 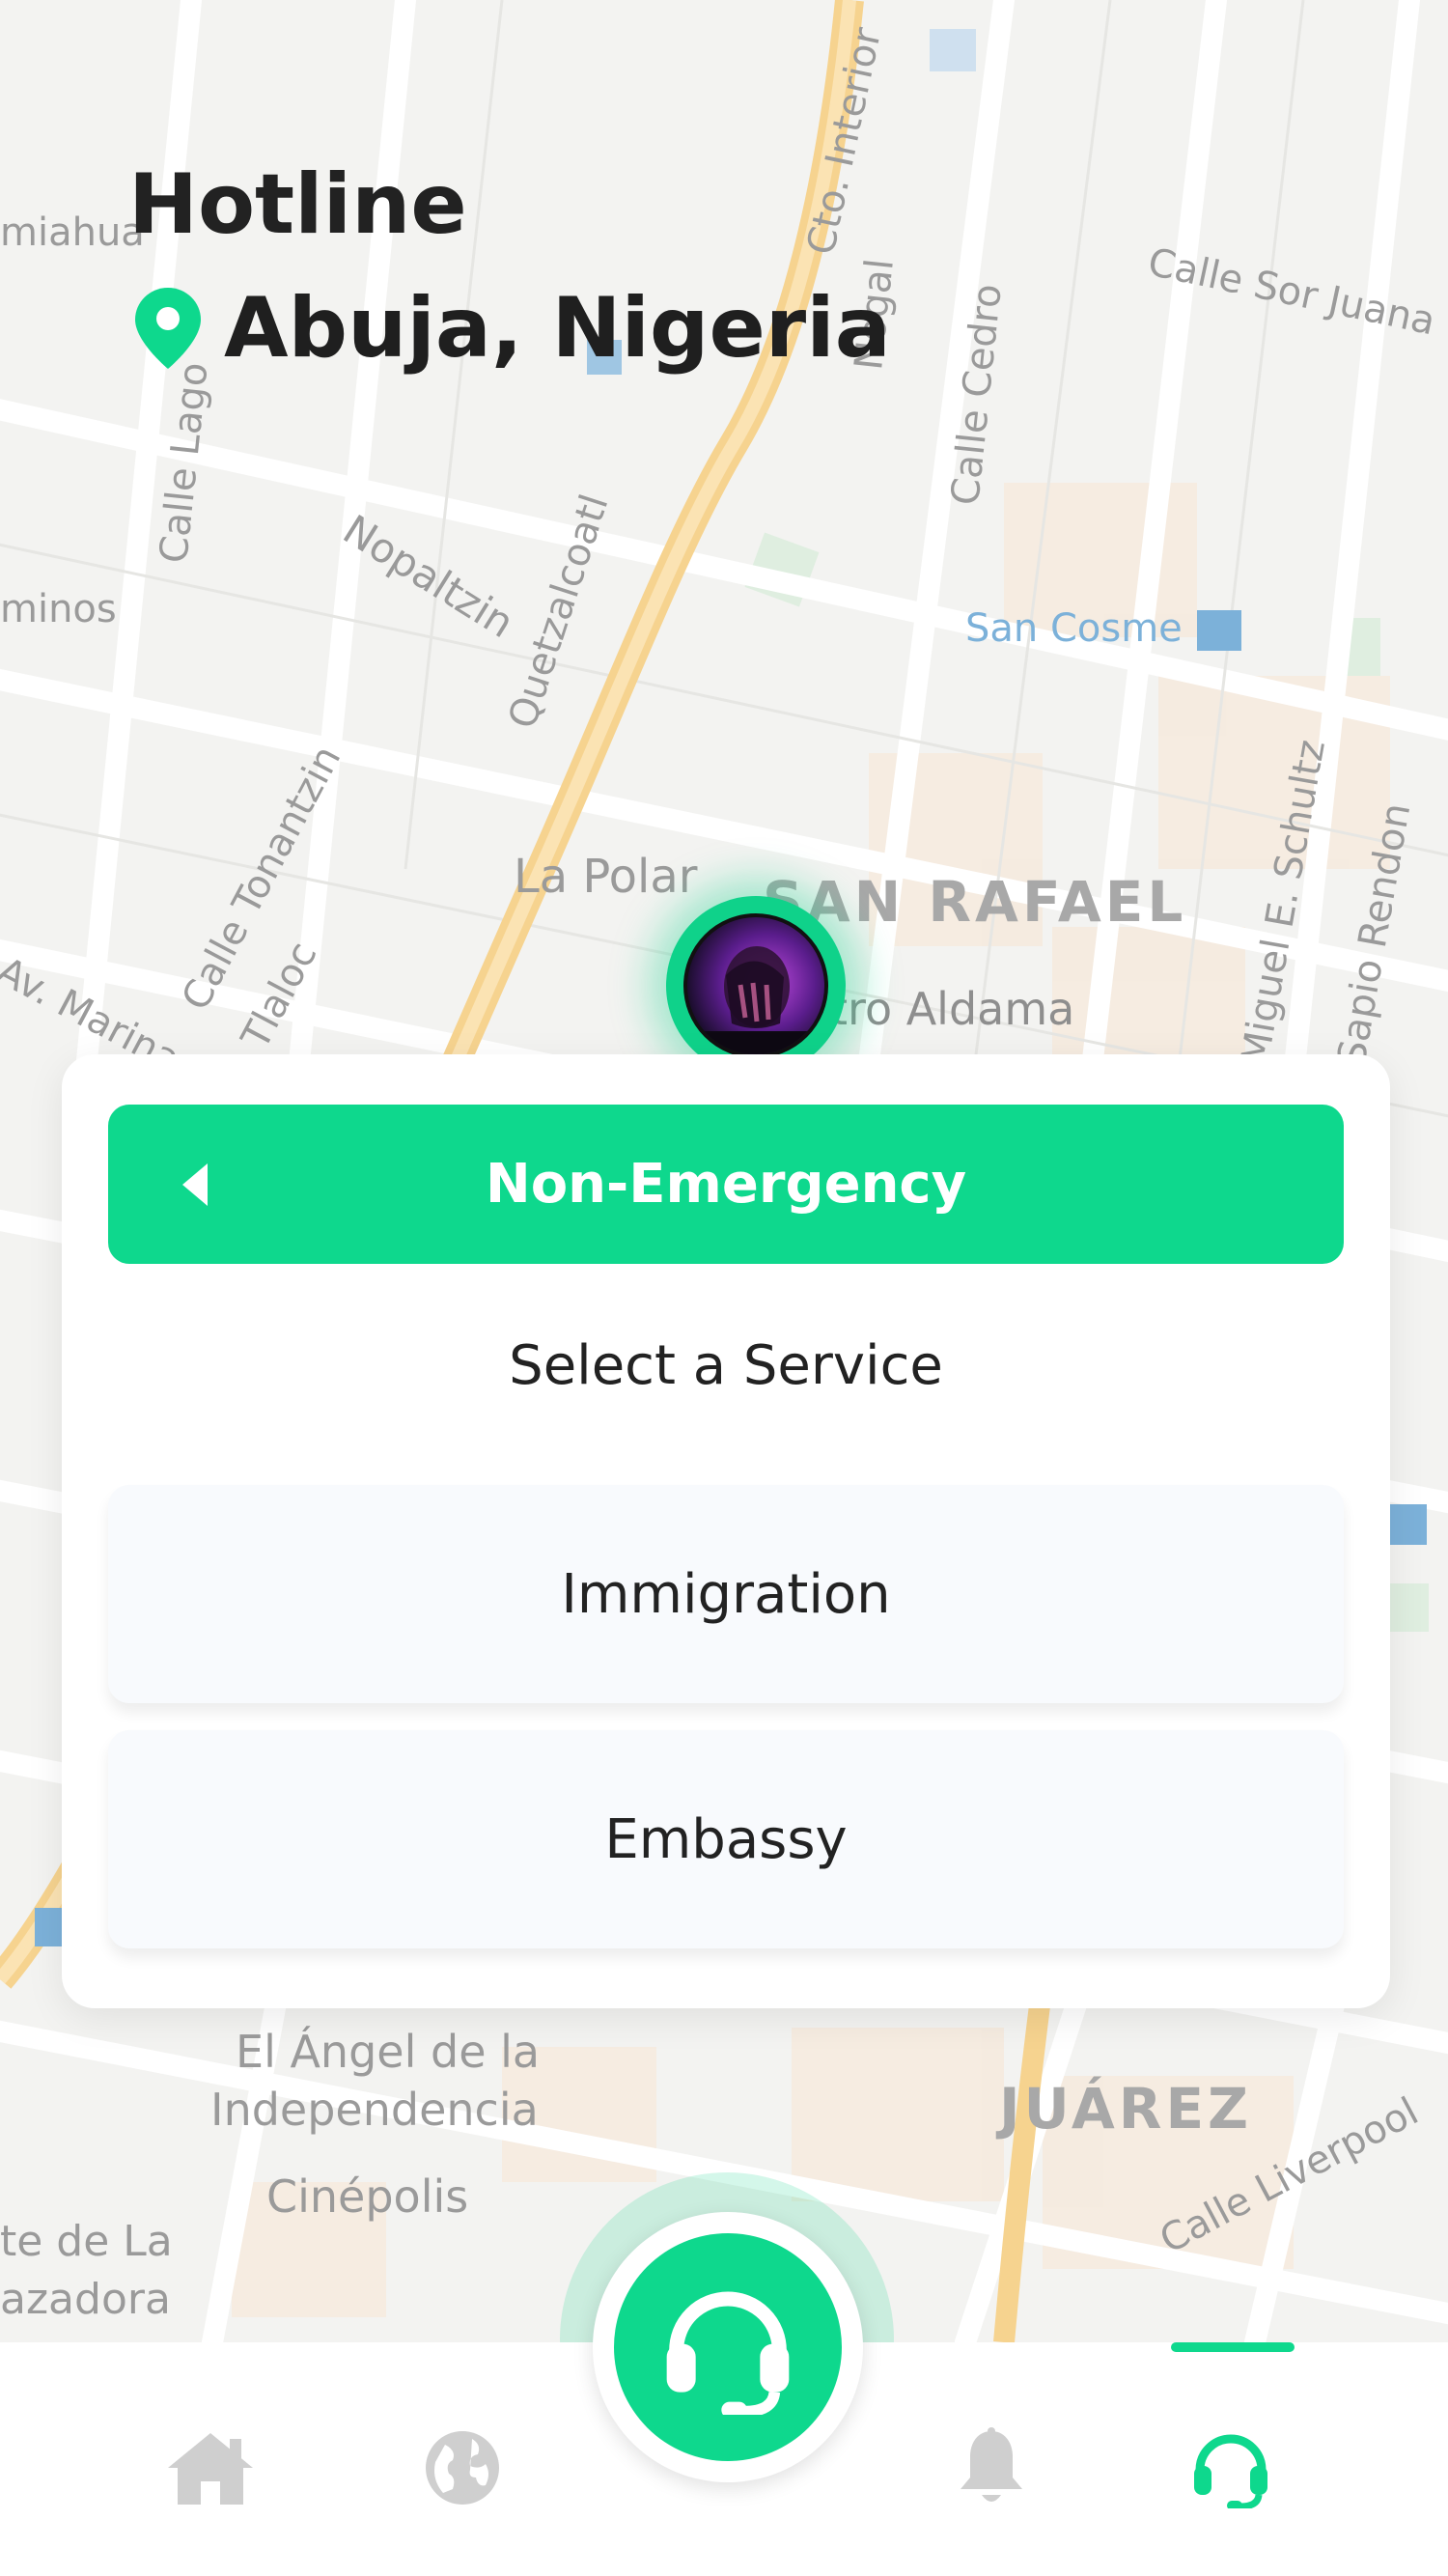 I want to click on avatar, so click(x=755, y=986).